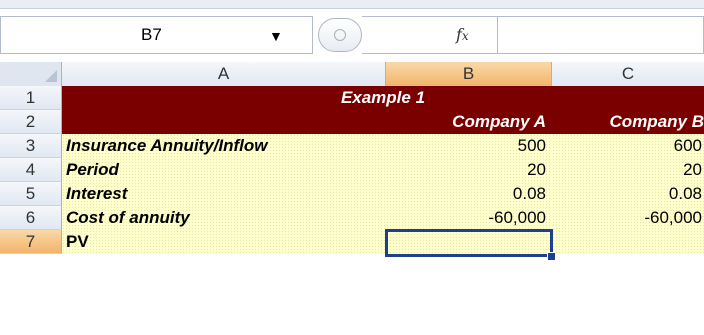 This screenshot has width=704, height=335. I want to click on cell-b6: -60,000, so click(469, 218).